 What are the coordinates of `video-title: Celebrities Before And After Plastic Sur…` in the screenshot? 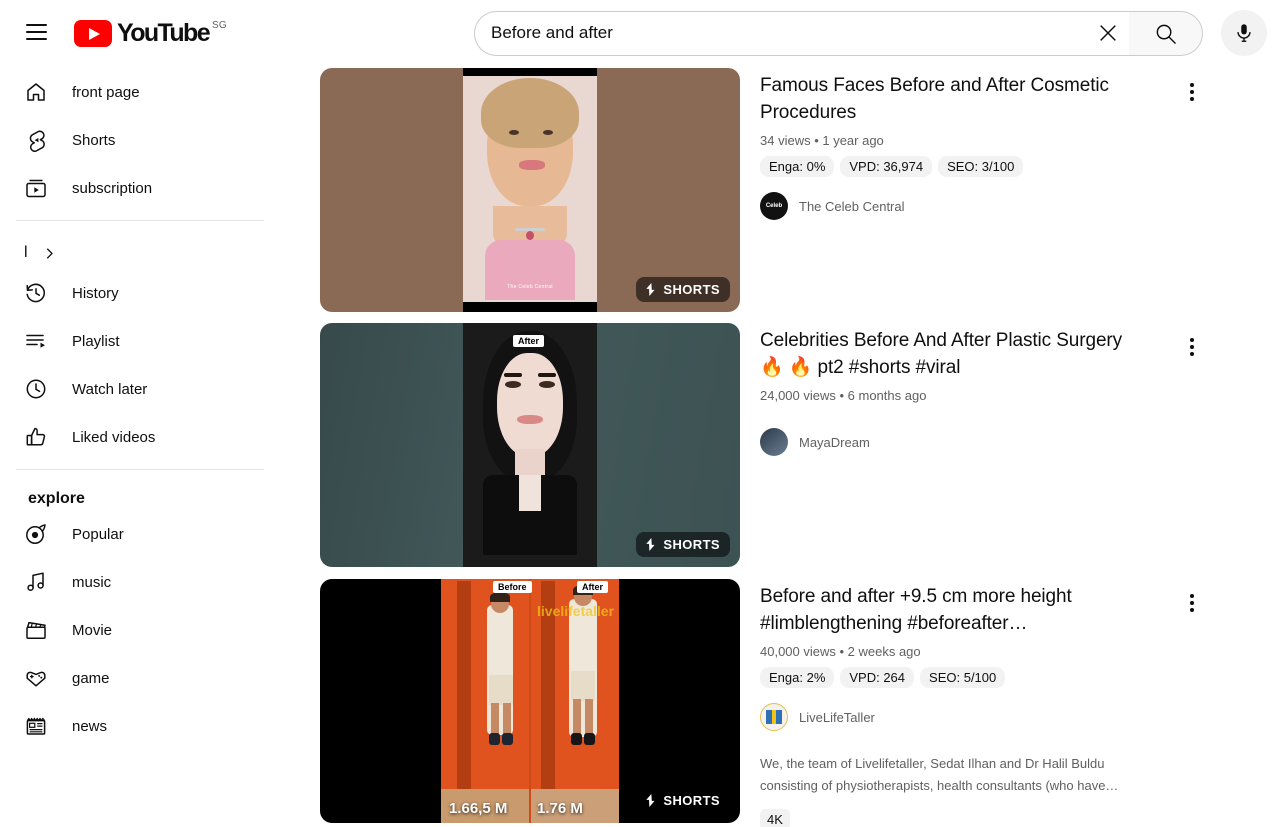 It's located at (954, 354).